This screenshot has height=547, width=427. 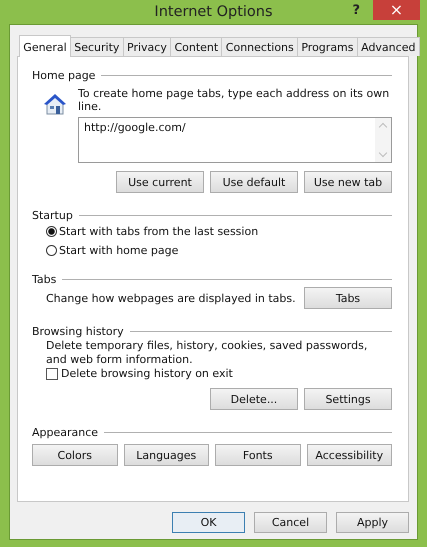 What do you see at coordinates (254, 182) in the screenshot?
I see `dialog-button: Use default` at bounding box center [254, 182].